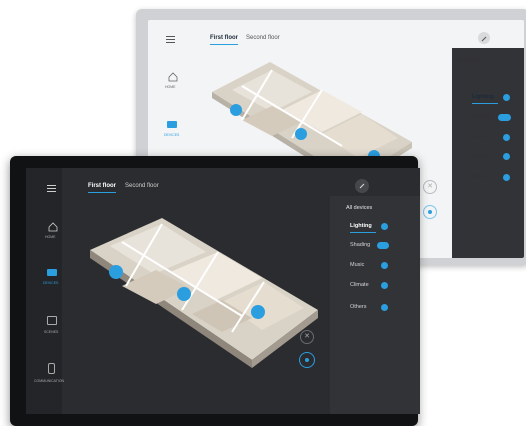 The image size is (526, 426). What do you see at coordinates (44, 291) in the screenshot?
I see `dark-left-nav` at bounding box center [44, 291].